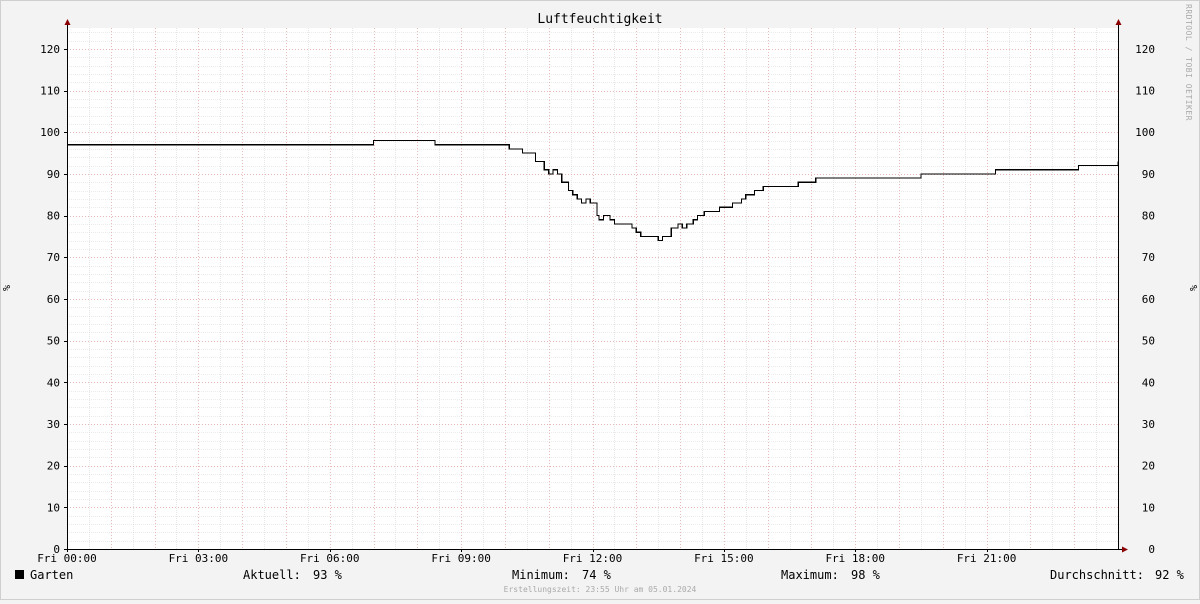 The width and height of the screenshot is (1200, 604). I want to click on y-tick-label-left: 20, so click(53, 466).